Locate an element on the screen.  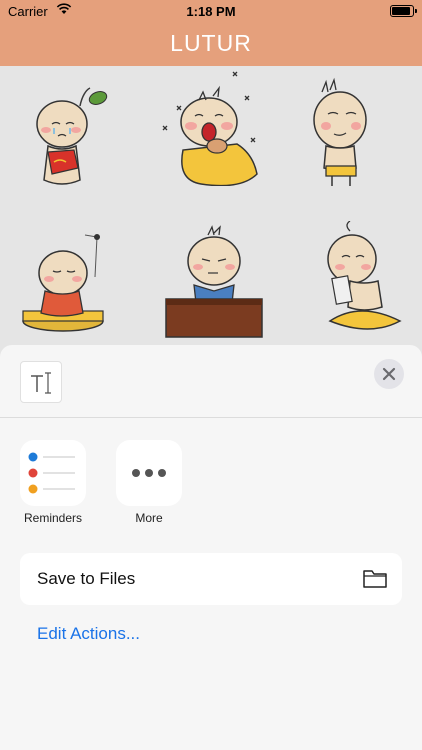
status-bar: Carrier 1:18 PM is located at coordinates (211, 11).